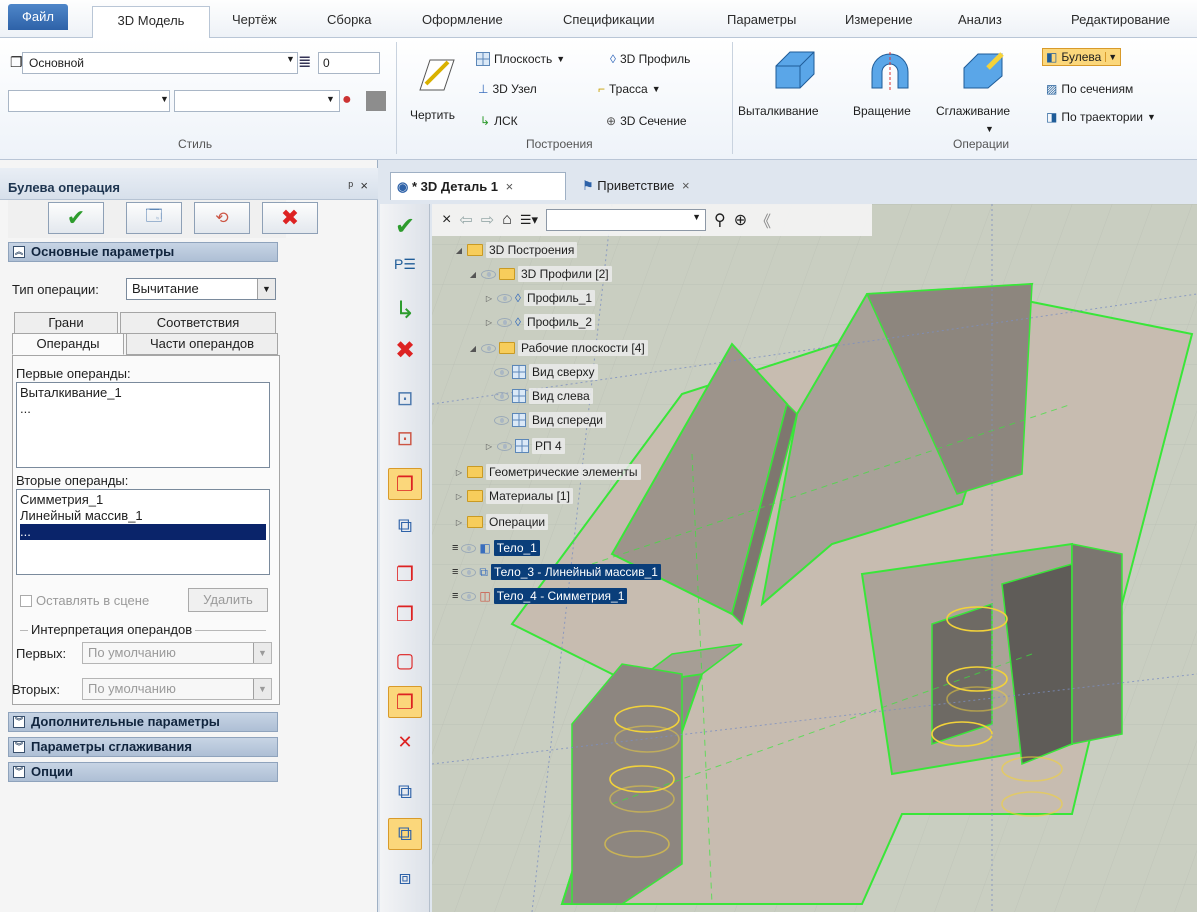 The height and width of the screenshot is (912, 1197). What do you see at coordinates (405, 350) in the screenshot?
I see `cancel-icon: ✖` at bounding box center [405, 350].